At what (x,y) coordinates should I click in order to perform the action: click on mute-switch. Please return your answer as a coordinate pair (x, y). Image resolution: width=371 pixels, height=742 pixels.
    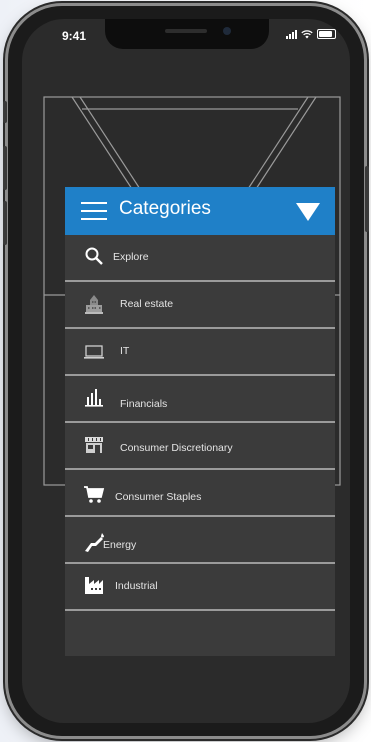
    Looking at the image, I should click on (5, 112).